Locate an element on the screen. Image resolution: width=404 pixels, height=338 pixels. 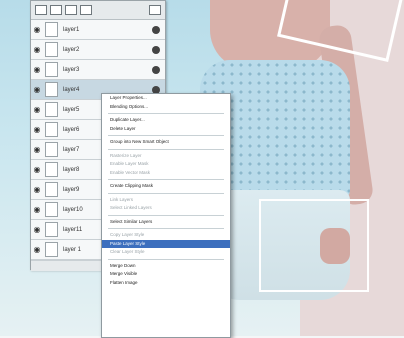
layer-row: ◉ layer2 is located at coordinates (98, 50).